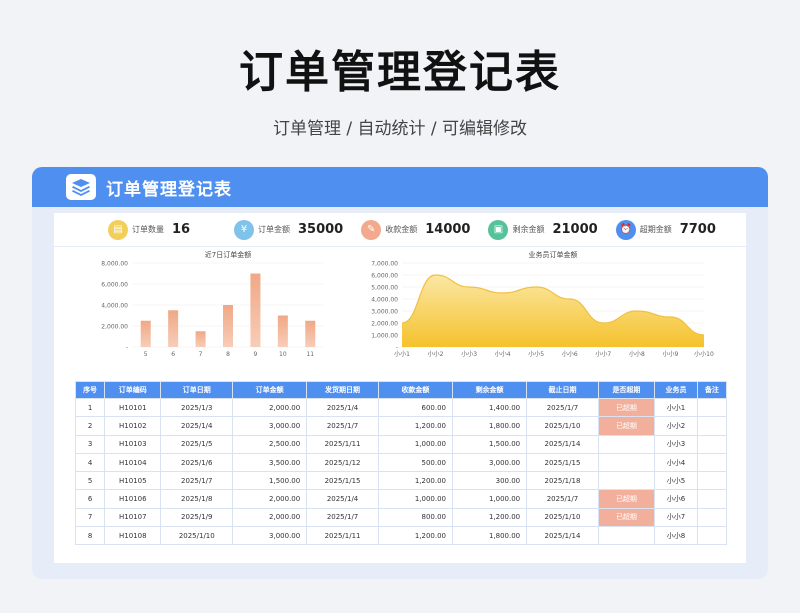 This screenshot has width=800, height=613. Describe the element at coordinates (270, 390) in the screenshot. I see `column-header: 订单金额` at that location.